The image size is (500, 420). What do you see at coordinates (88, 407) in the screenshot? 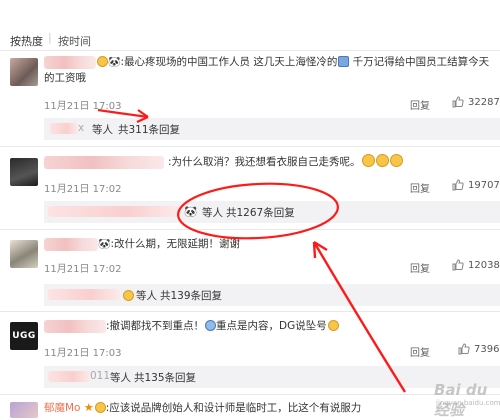
I see `star-badge-icon: ★` at bounding box center [88, 407].